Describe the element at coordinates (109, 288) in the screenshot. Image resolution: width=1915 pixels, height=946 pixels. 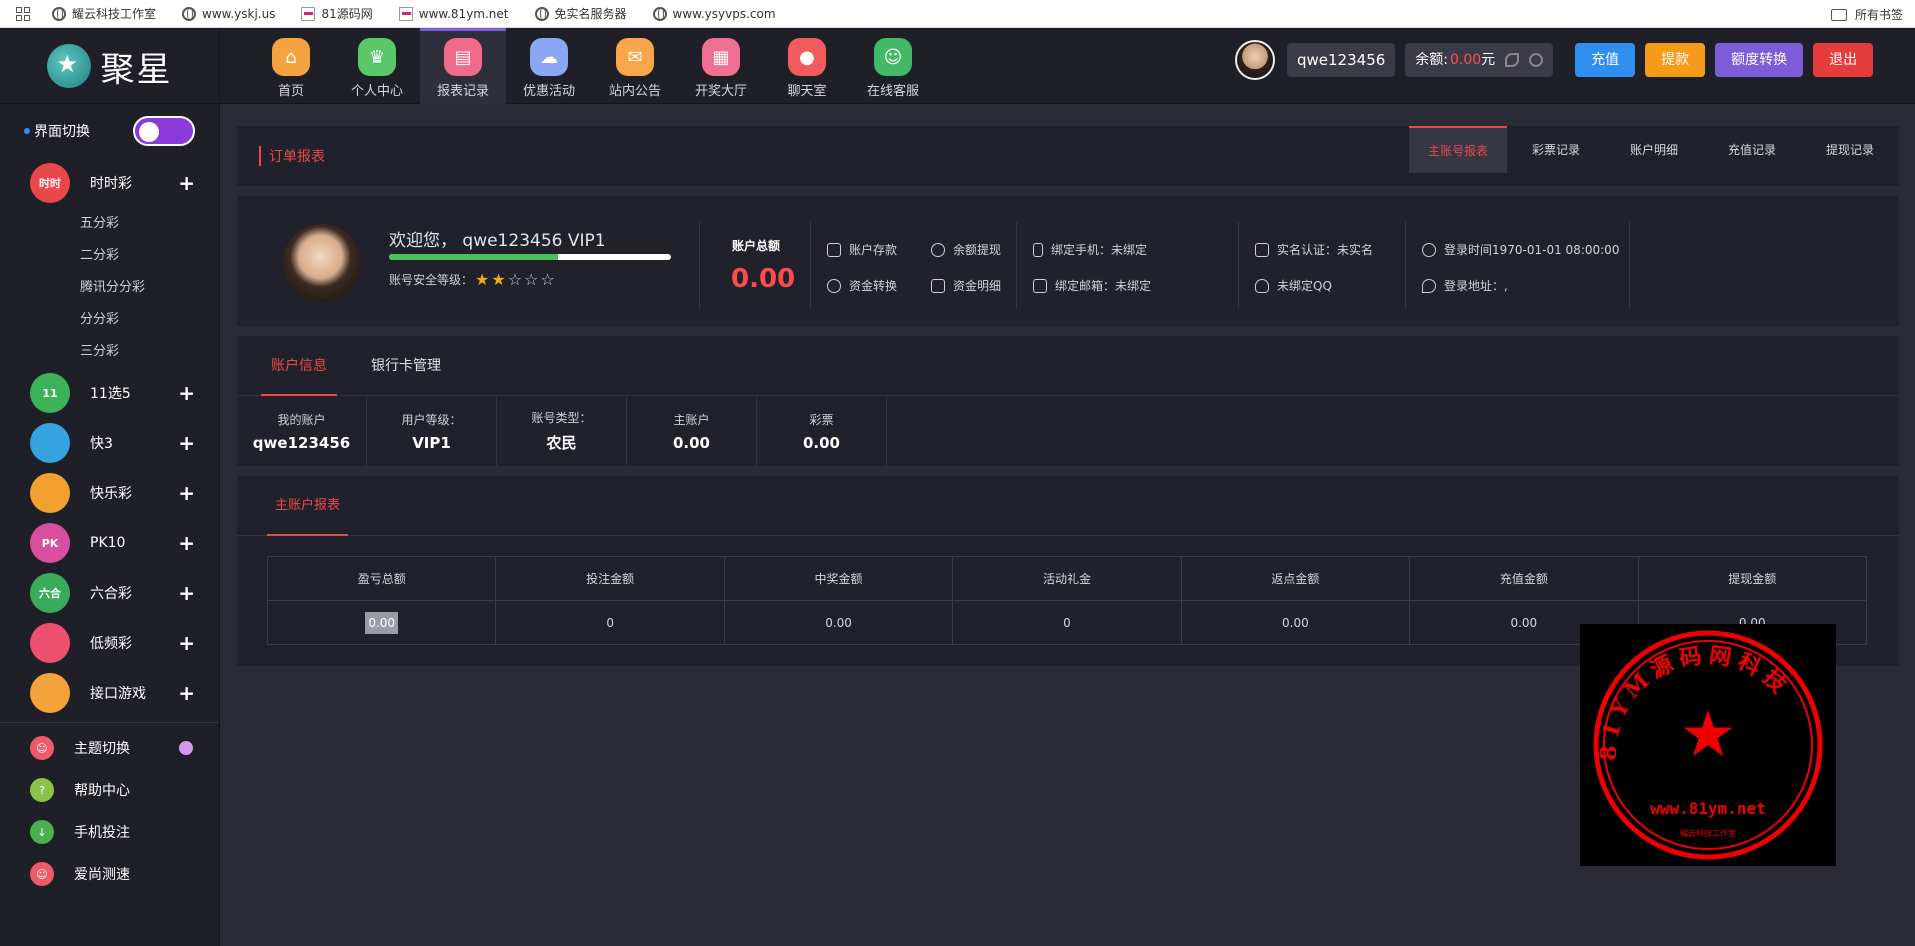
I see `sidebar-sub-item: 腾讯分分彩` at that location.